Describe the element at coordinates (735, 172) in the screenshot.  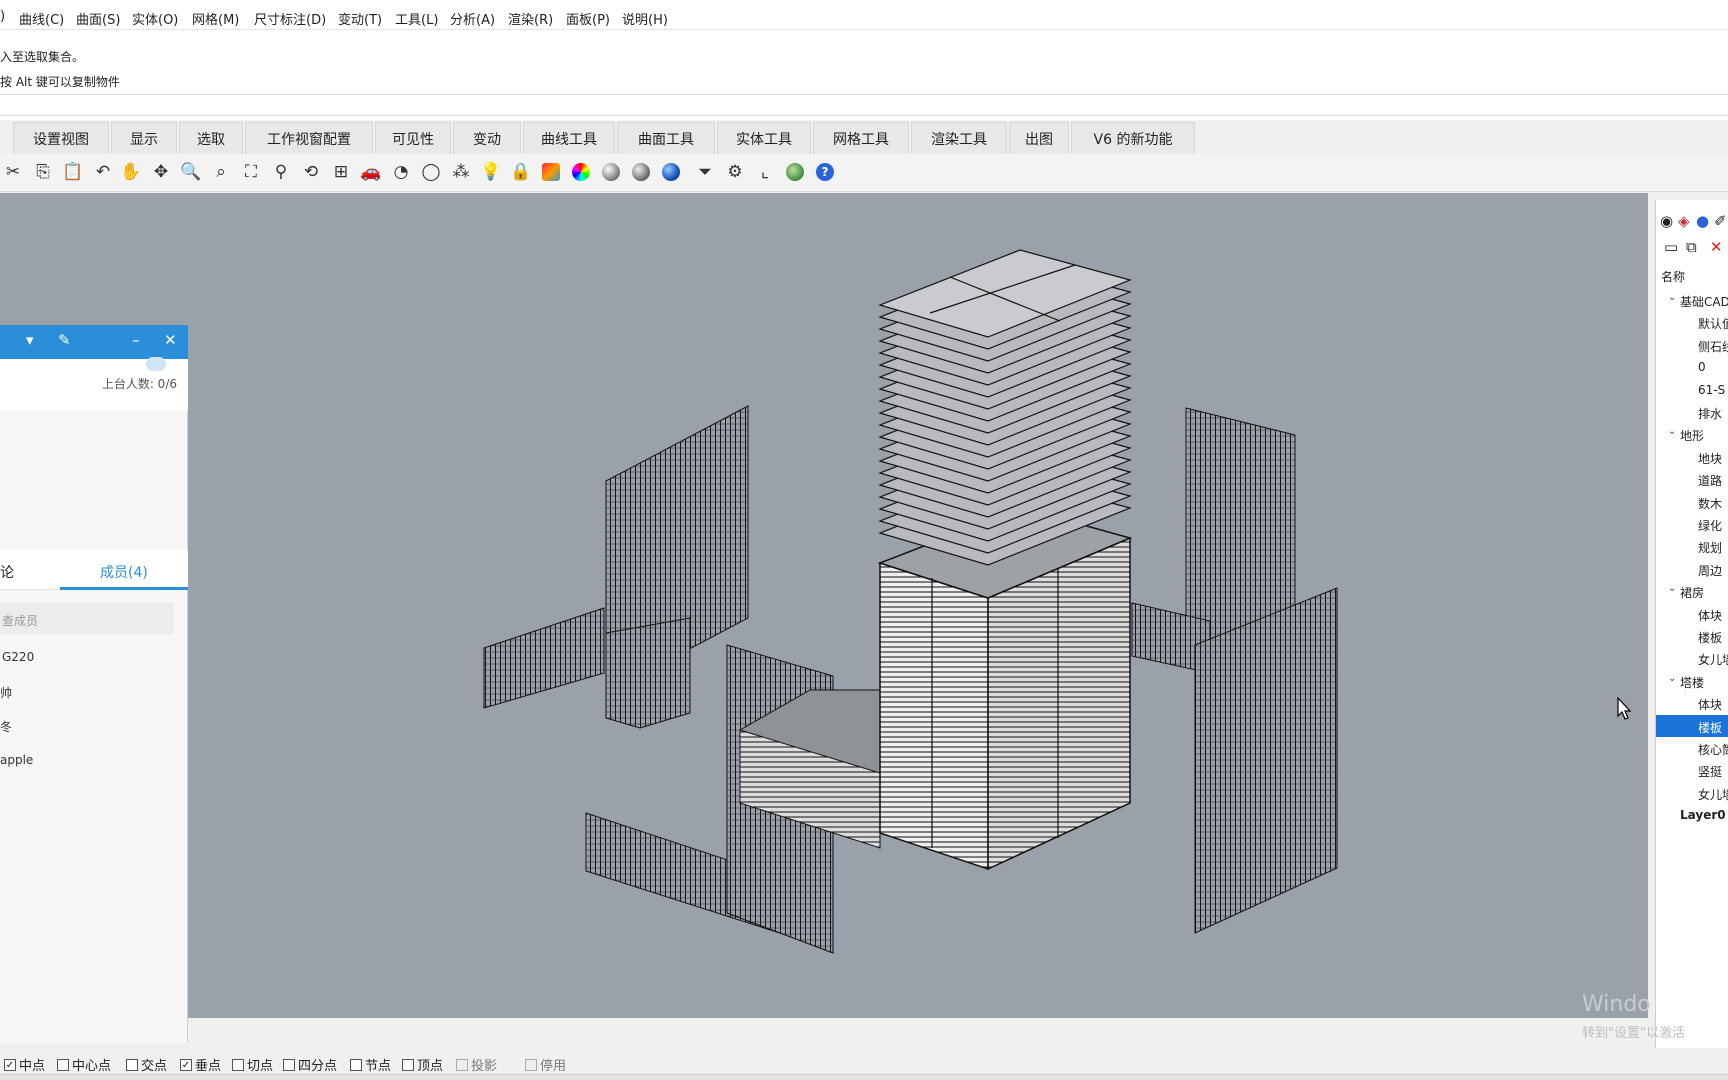
I see `gear-icon: ⚙` at that location.